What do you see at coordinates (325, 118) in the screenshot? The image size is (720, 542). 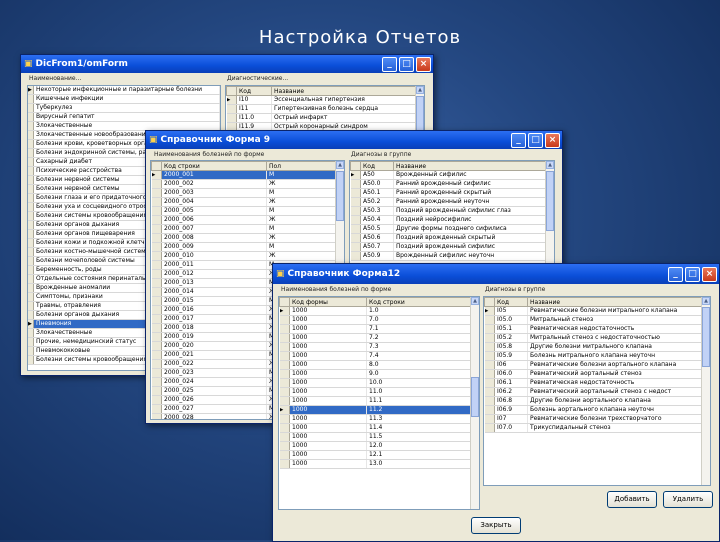 I see `table-row: I11.0 Острый инфаркт` at bounding box center [325, 118].